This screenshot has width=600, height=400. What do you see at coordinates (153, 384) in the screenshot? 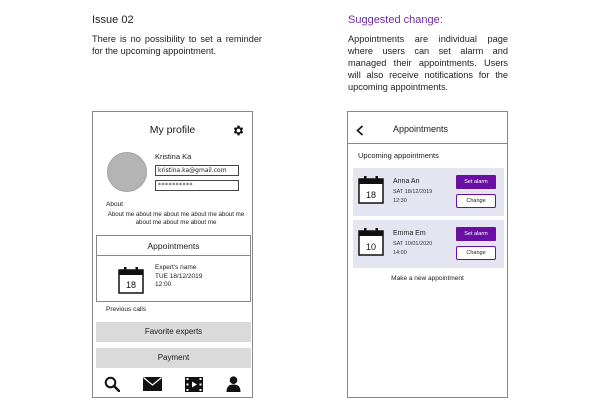
I see `mail-icon` at bounding box center [153, 384].